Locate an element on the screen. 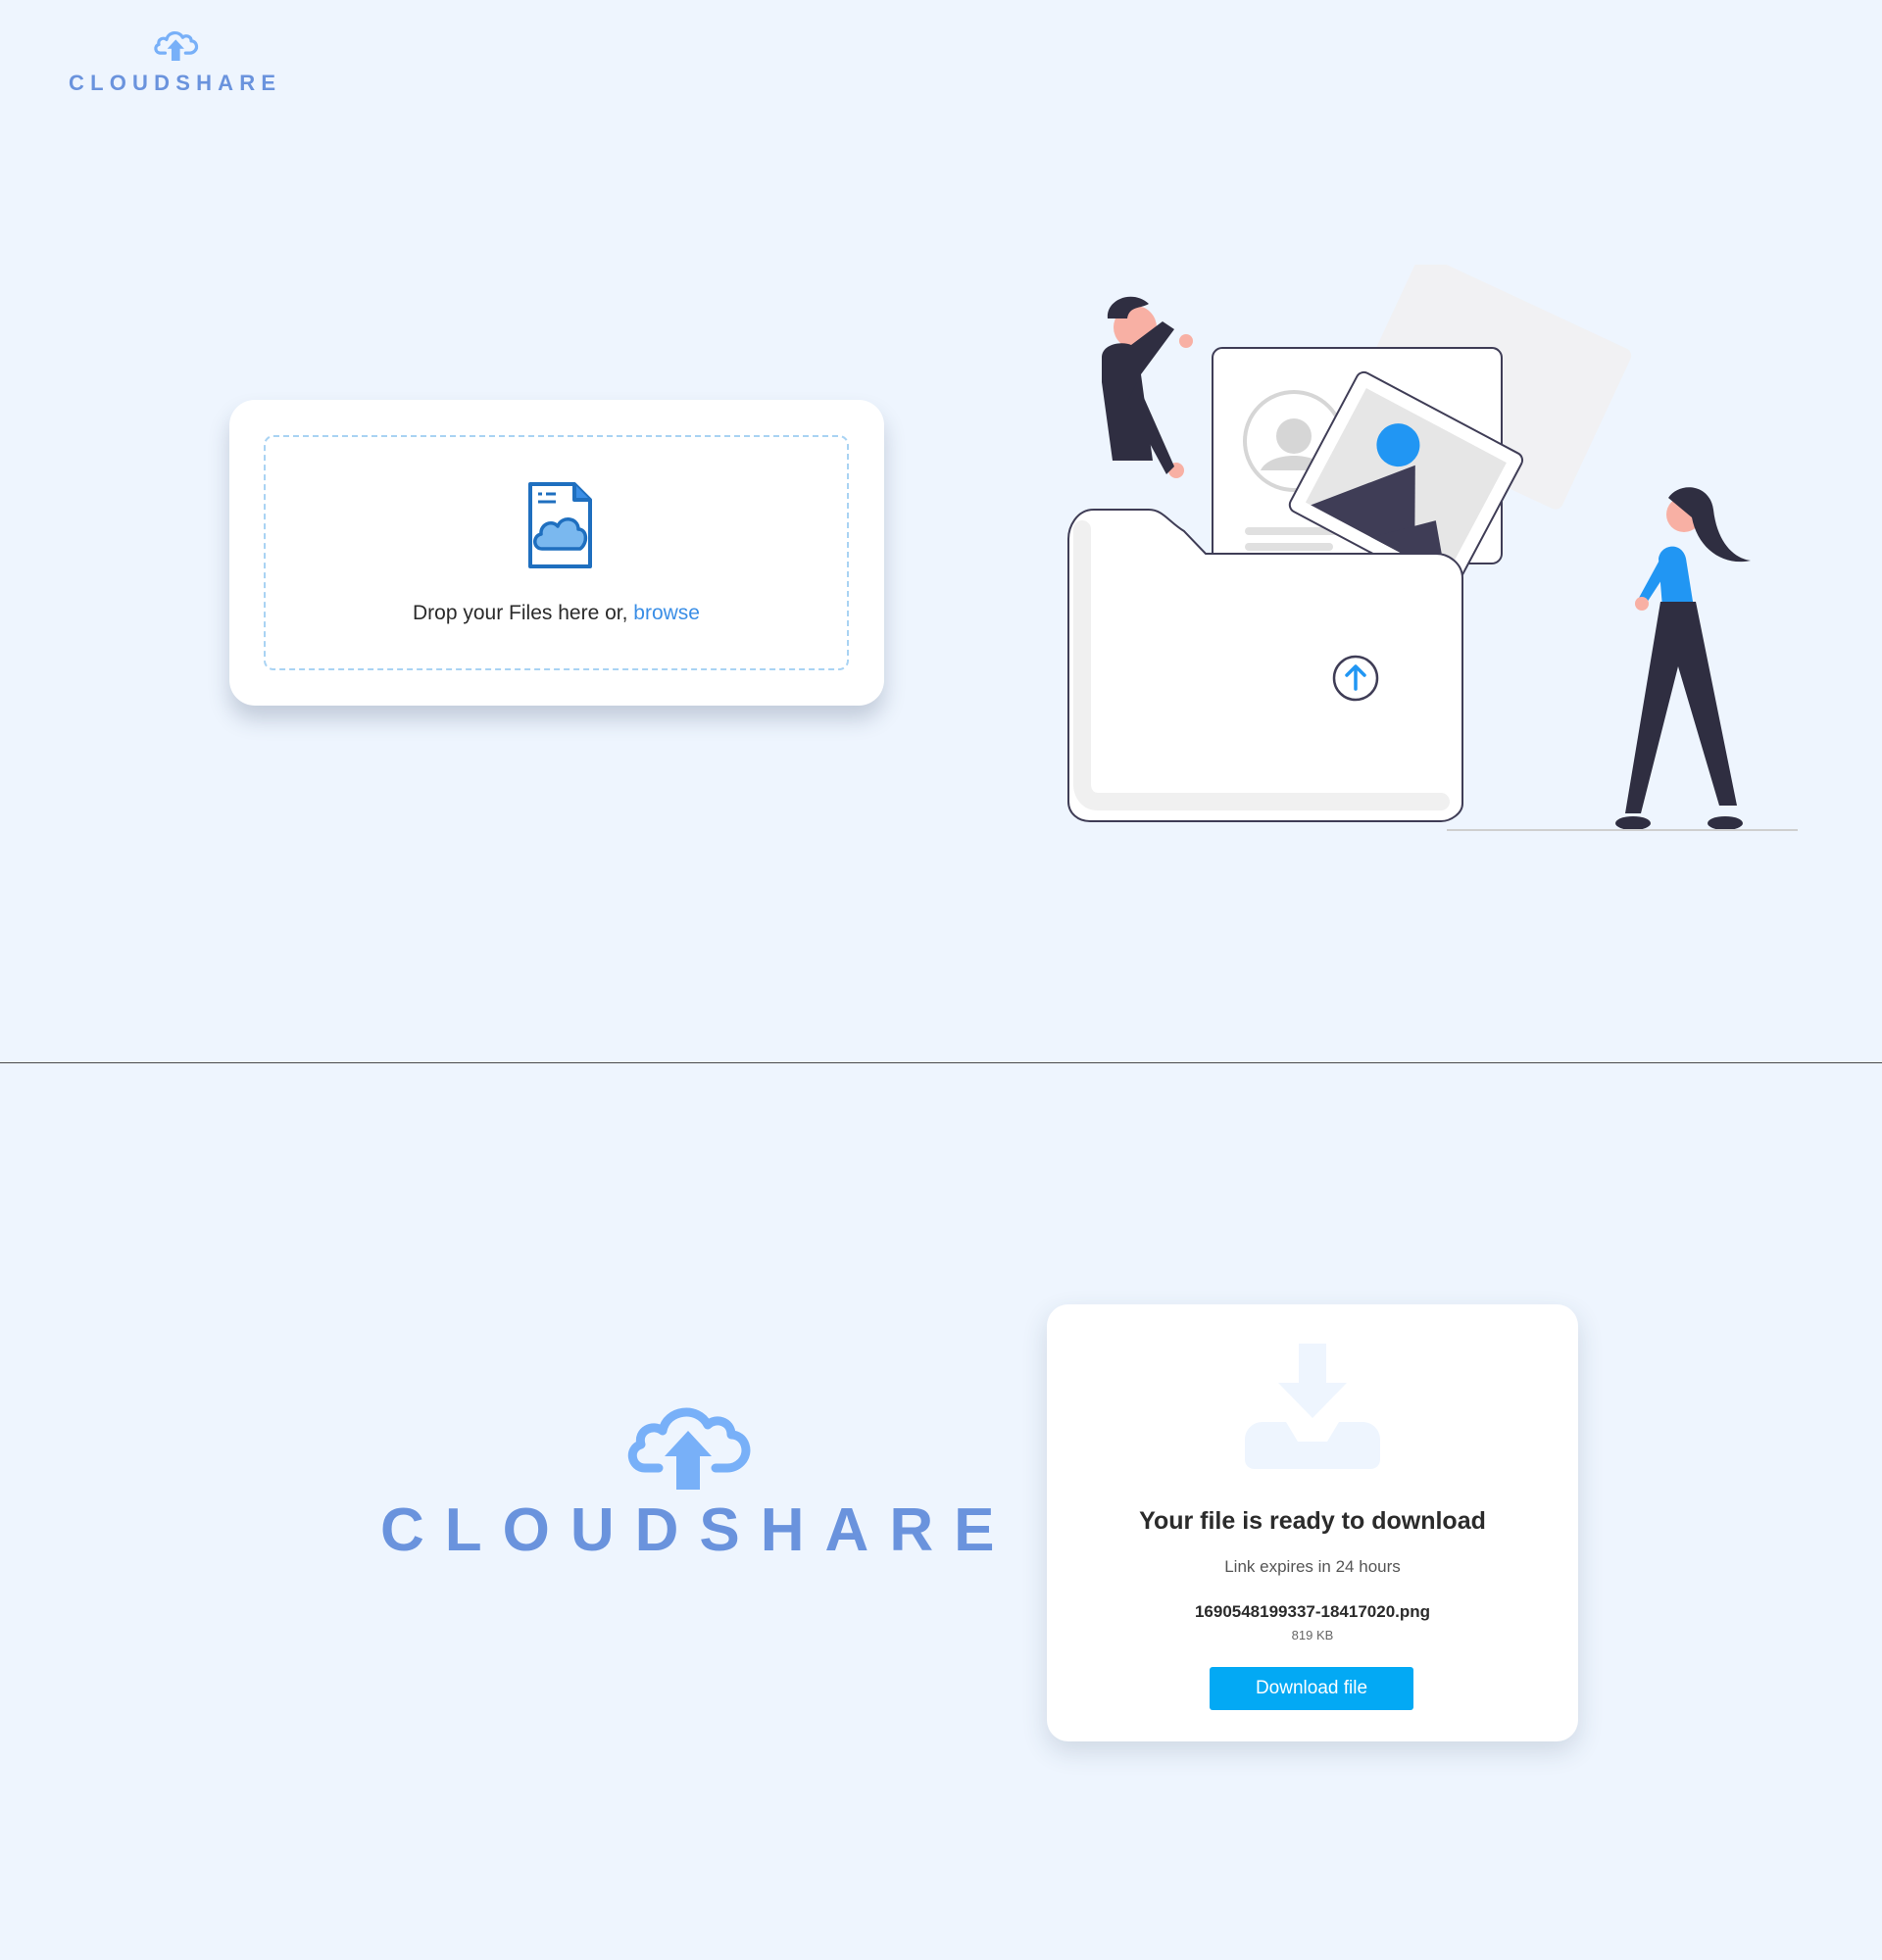  file-name: 1690548199337-18417020.png is located at coordinates (1312, 1611).